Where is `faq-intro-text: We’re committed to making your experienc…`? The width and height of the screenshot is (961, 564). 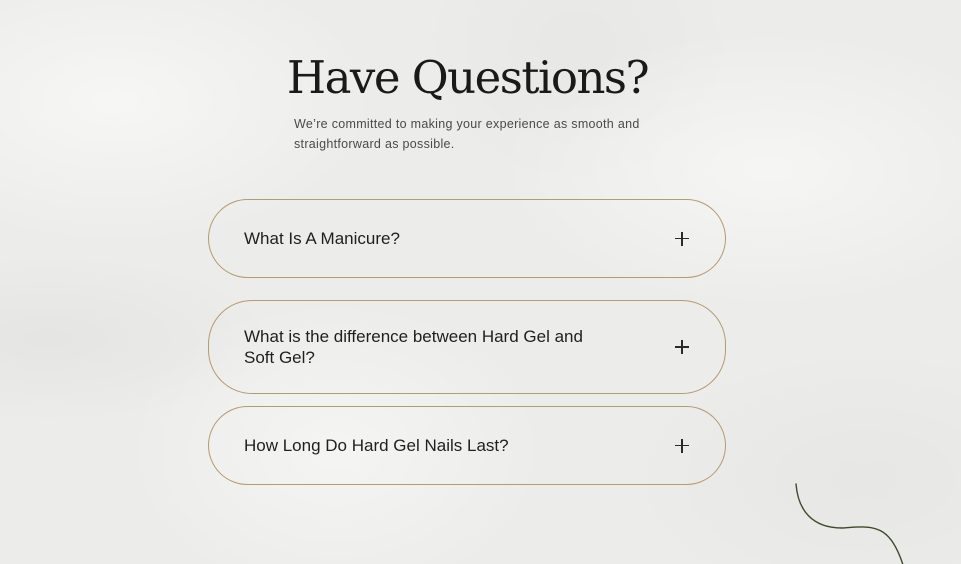
faq-intro-text: We’re committed to making your experienc… is located at coordinates (467, 134).